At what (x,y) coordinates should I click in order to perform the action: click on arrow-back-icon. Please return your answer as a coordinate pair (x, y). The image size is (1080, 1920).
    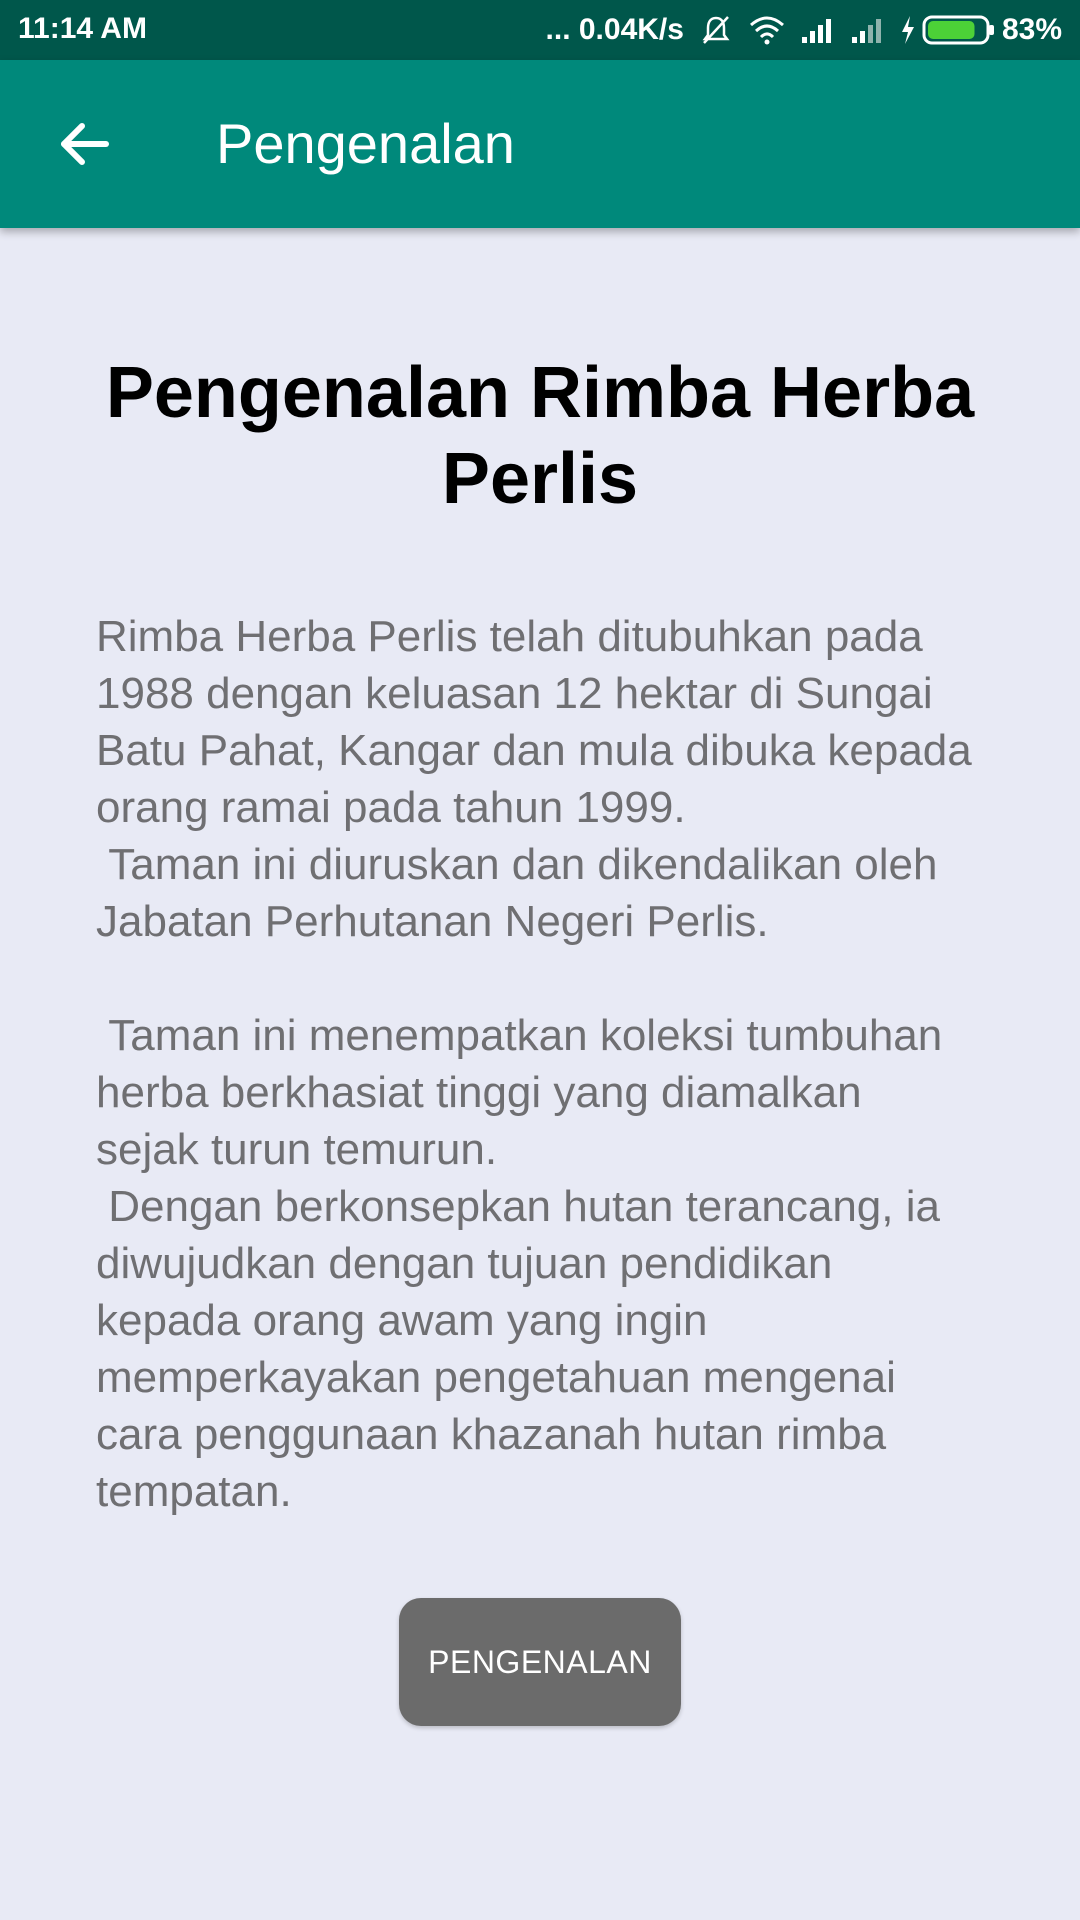
    Looking at the image, I should click on (85, 144).